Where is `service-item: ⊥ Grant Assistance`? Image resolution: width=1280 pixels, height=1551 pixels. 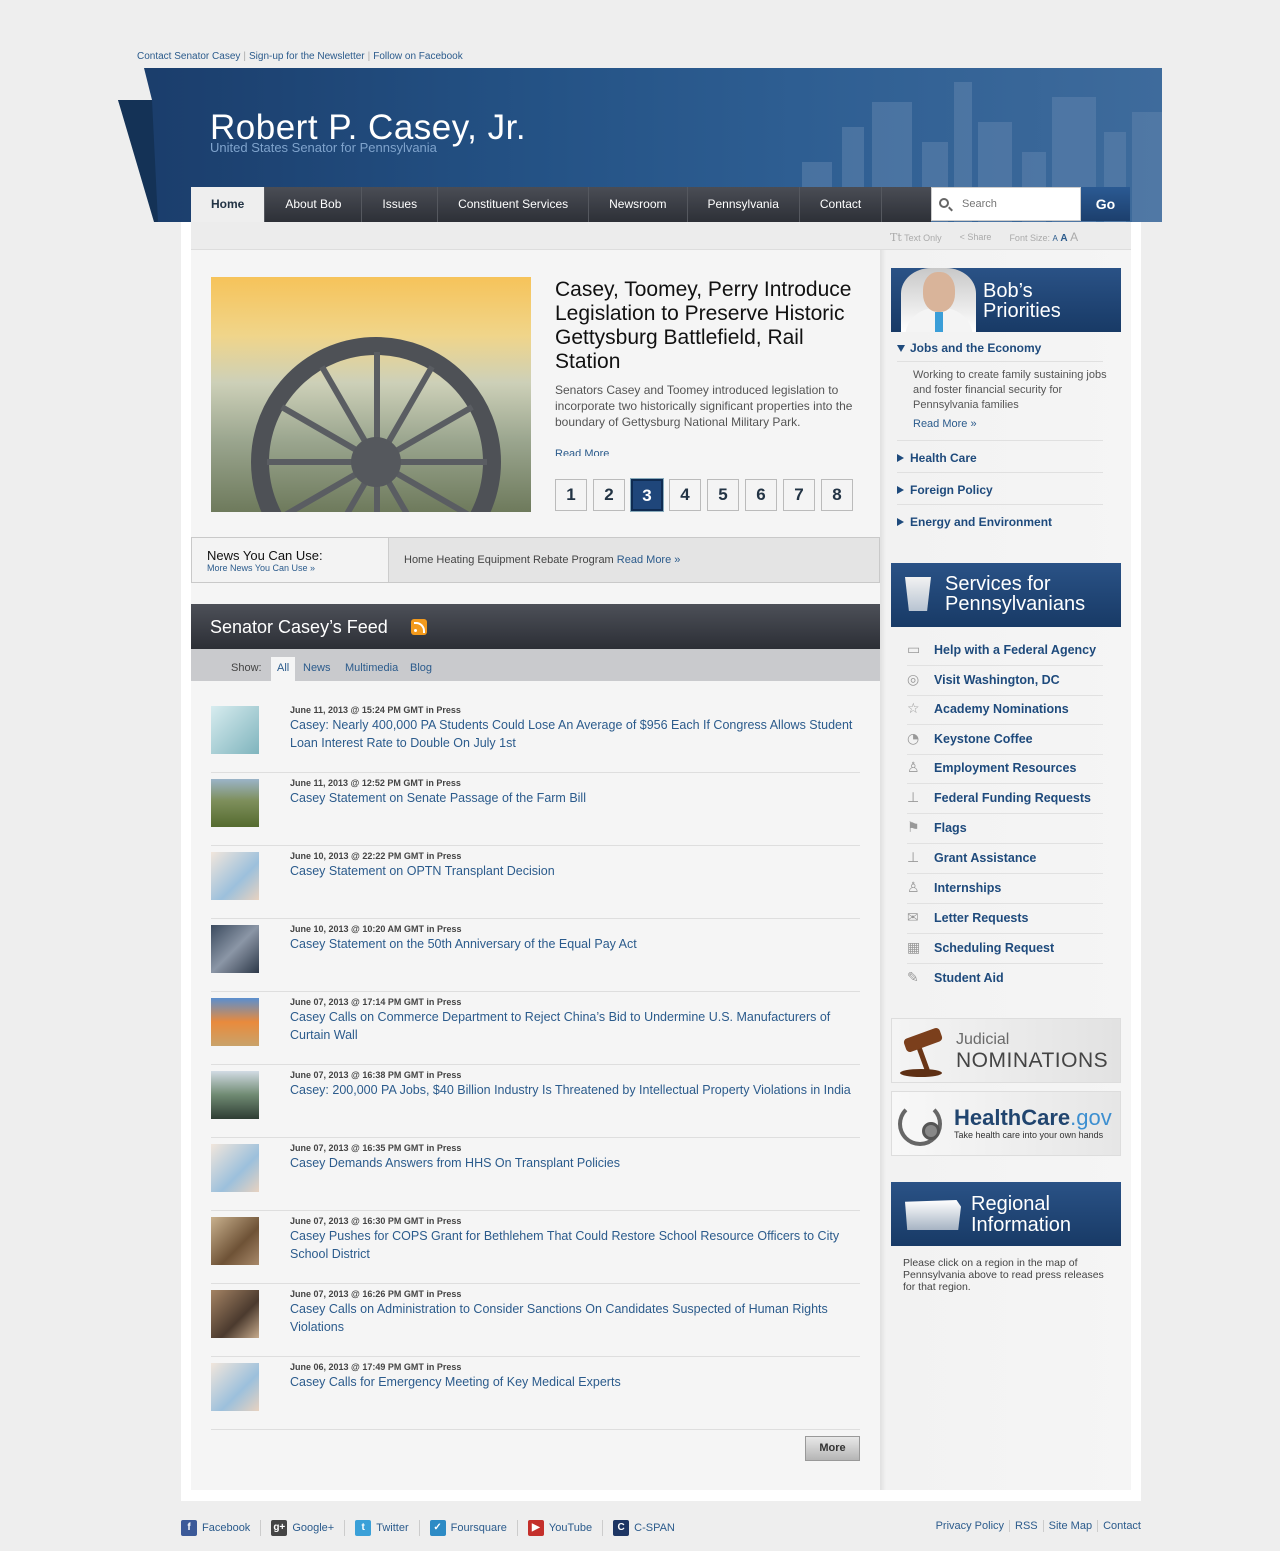
service-item: ⊥ Grant Assistance is located at coordinates (1005, 859).